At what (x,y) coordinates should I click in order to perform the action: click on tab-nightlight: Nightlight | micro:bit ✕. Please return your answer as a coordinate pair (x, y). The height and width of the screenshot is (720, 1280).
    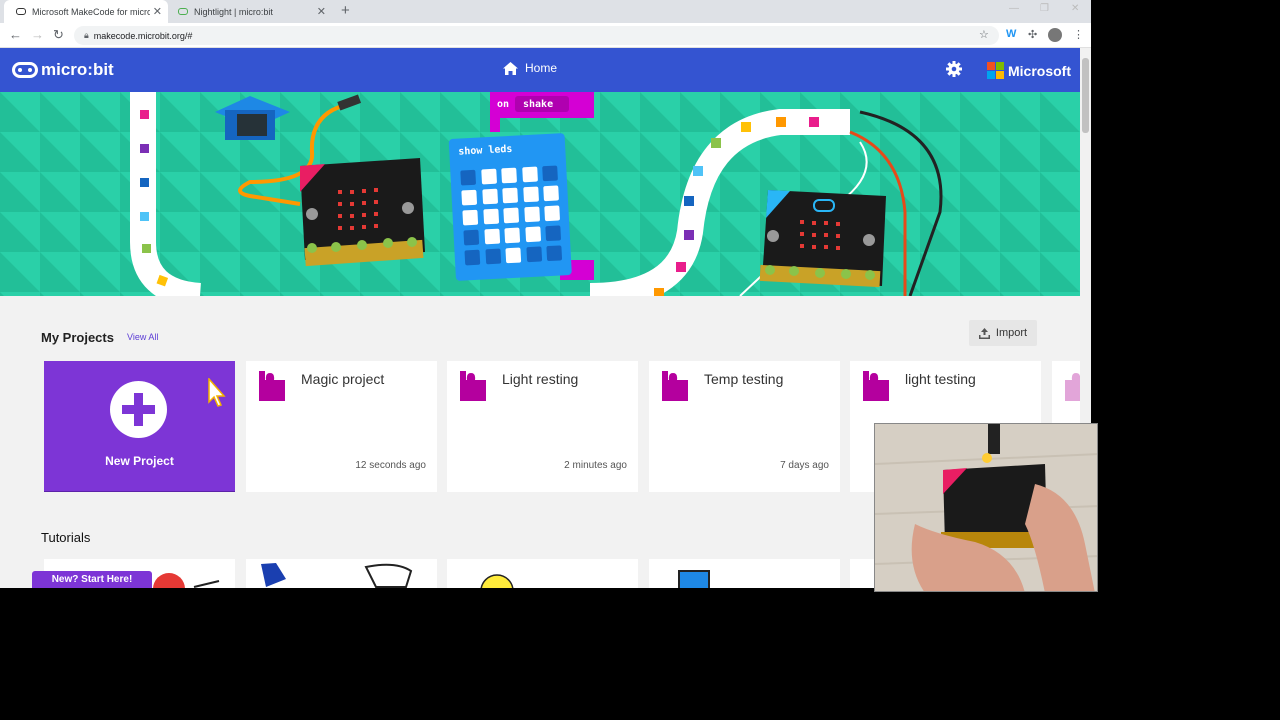
    Looking at the image, I should click on (249, 11).